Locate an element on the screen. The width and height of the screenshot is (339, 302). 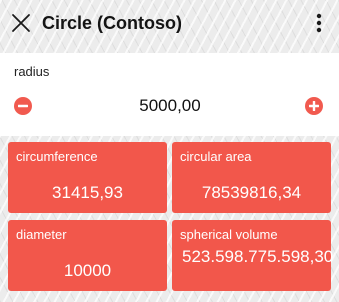
decrement-button is located at coordinates (23, 106).